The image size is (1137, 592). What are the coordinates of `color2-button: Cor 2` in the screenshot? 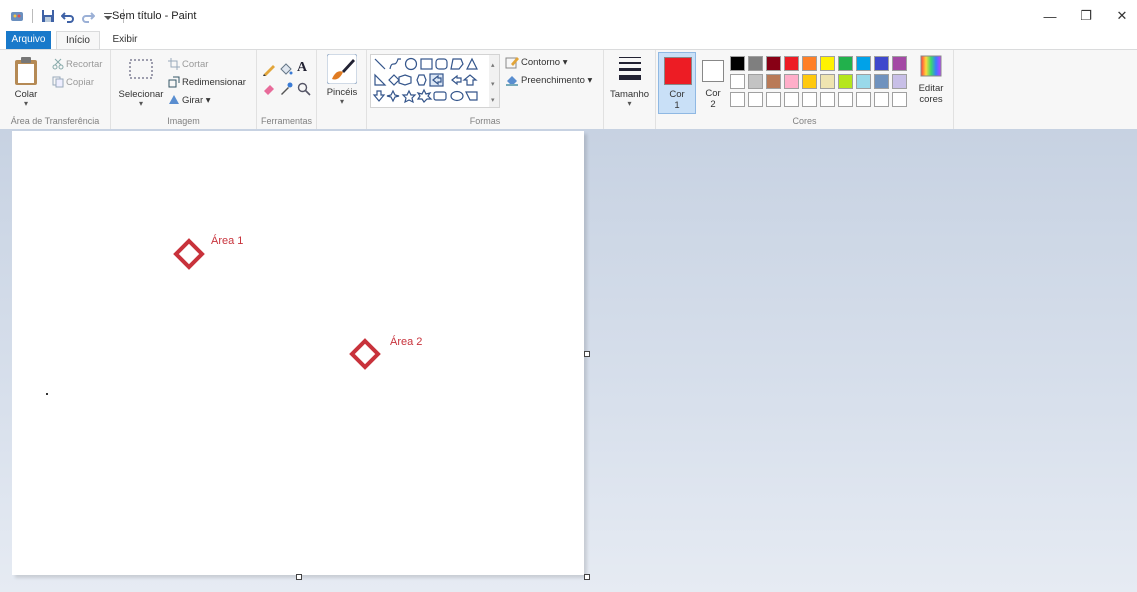 It's located at (715, 83).